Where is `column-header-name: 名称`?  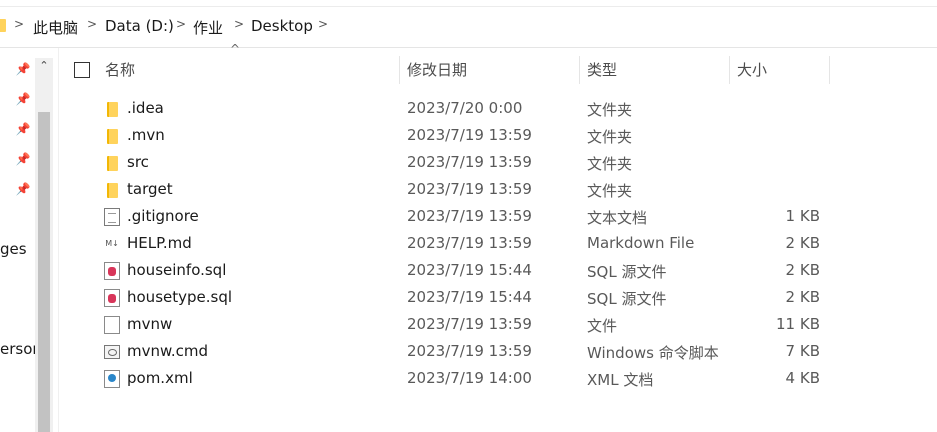
column-header-name: 名称 is located at coordinates (120, 70).